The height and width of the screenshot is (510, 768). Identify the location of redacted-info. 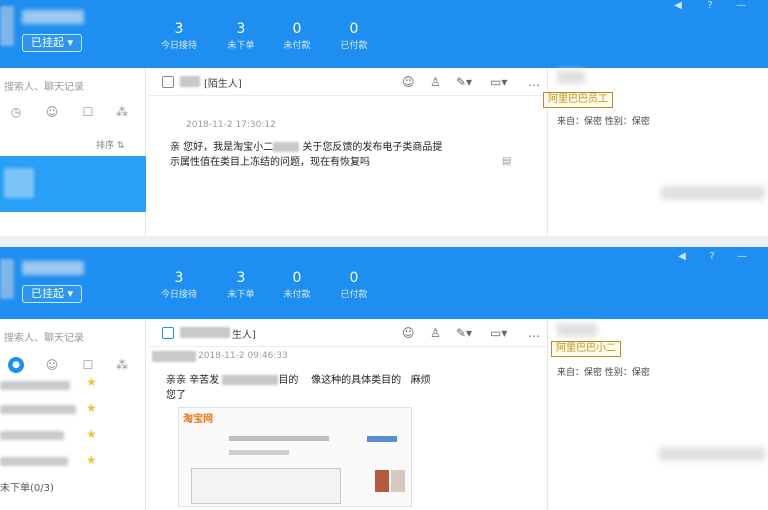
(712, 454).